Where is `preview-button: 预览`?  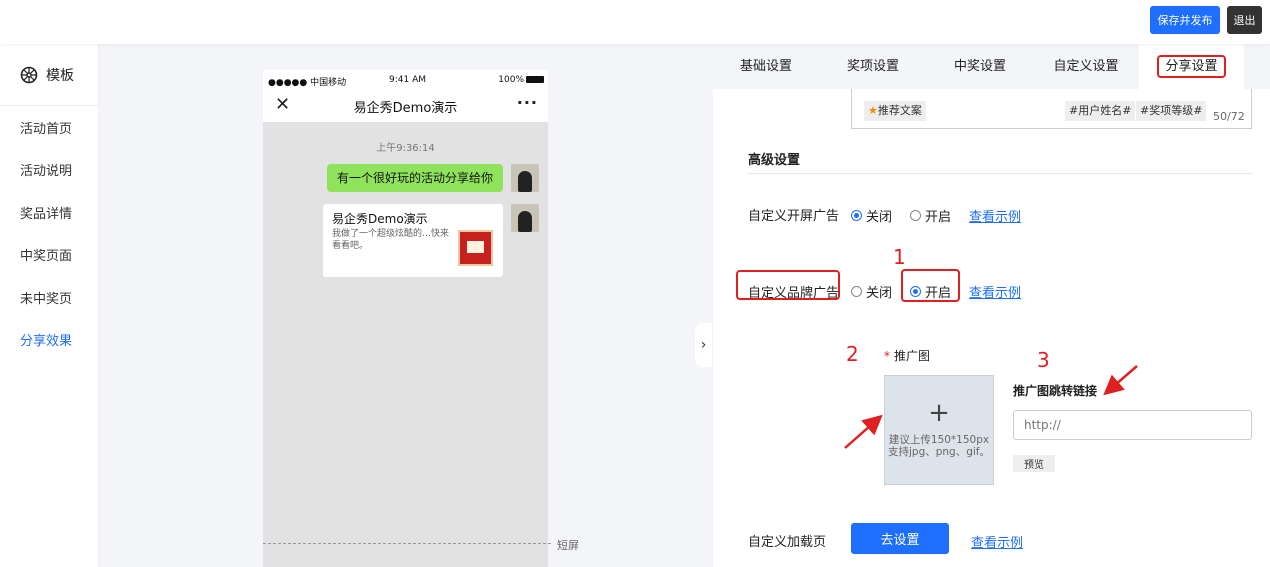 preview-button: 预览 is located at coordinates (1034, 463).